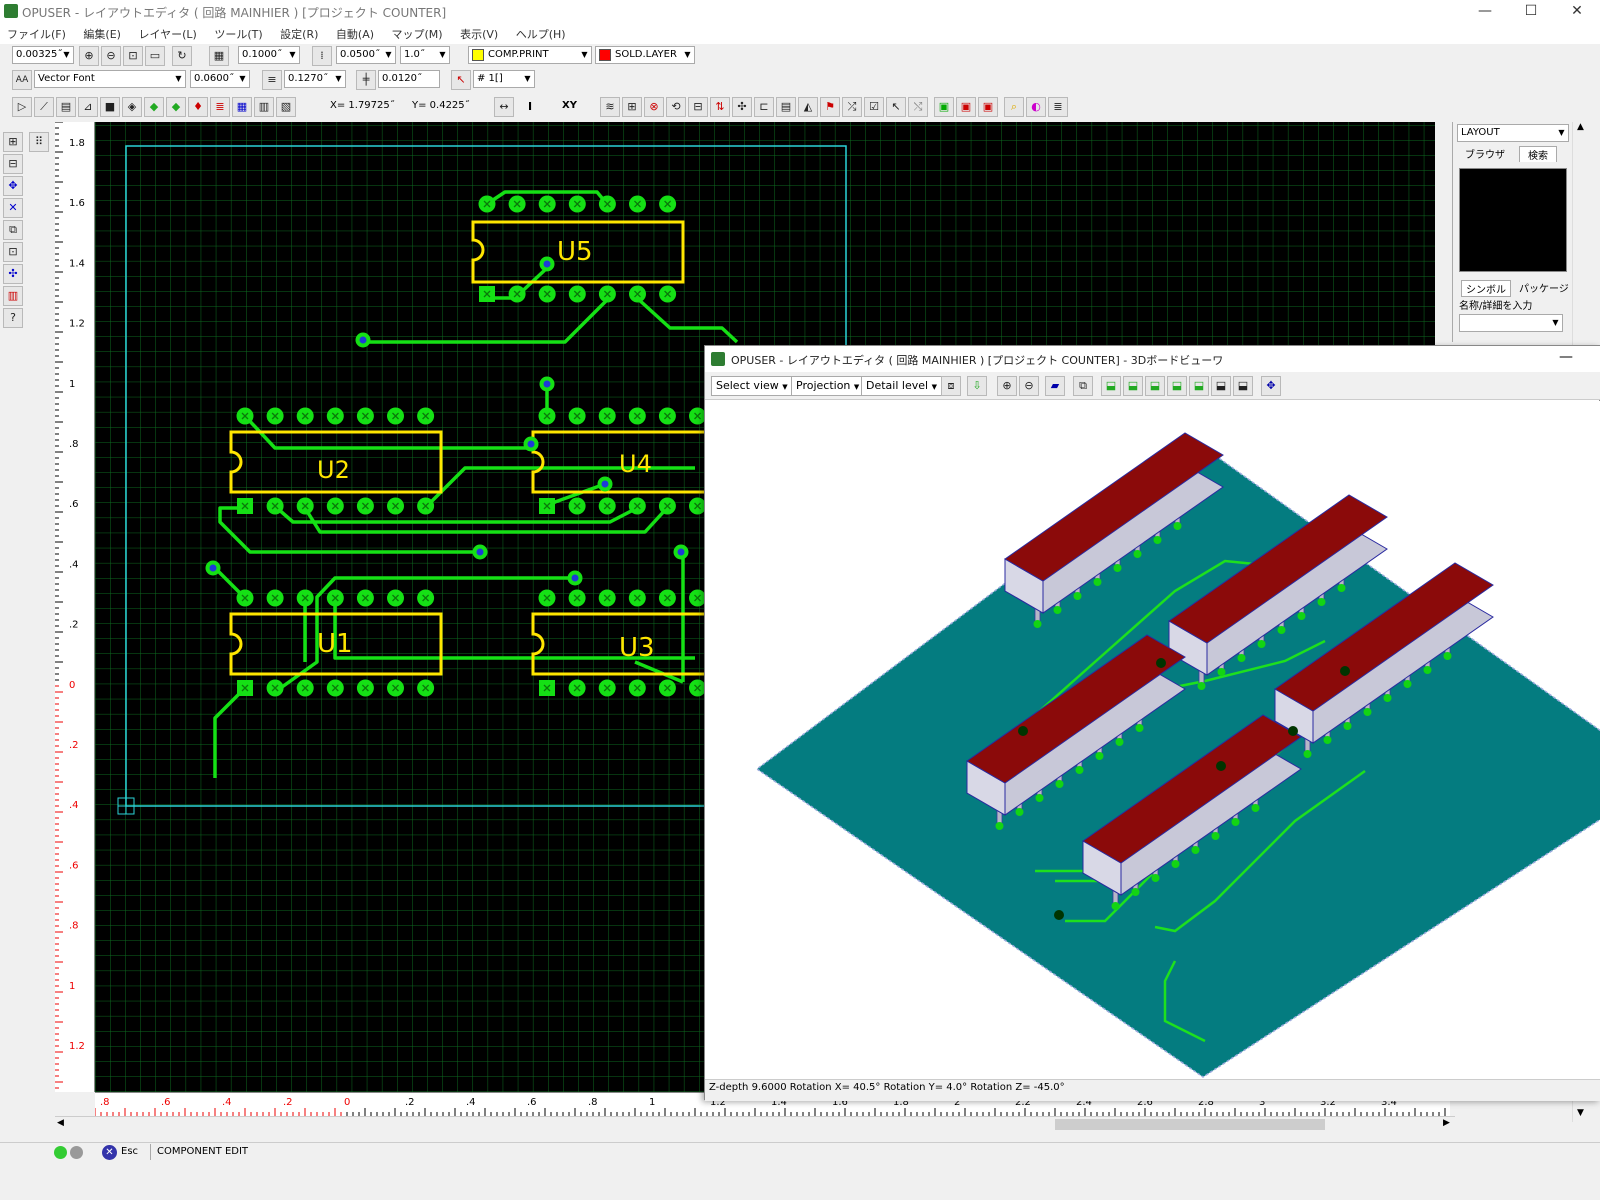 Image resolution: width=1600 pixels, height=1200 pixels. I want to click on scale-combo: 1.0˝ ▼, so click(425, 55).